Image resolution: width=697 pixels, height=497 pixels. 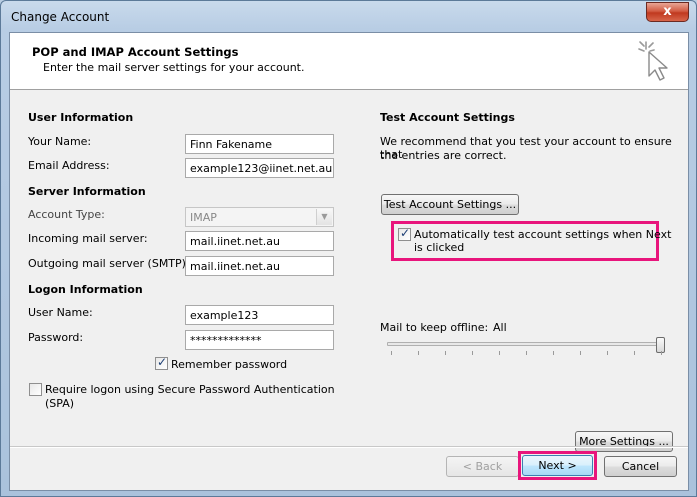 What do you see at coordinates (259, 241) in the screenshot?
I see `incoming-server-field: mail.iinet.net.au` at bounding box center [259, 241].